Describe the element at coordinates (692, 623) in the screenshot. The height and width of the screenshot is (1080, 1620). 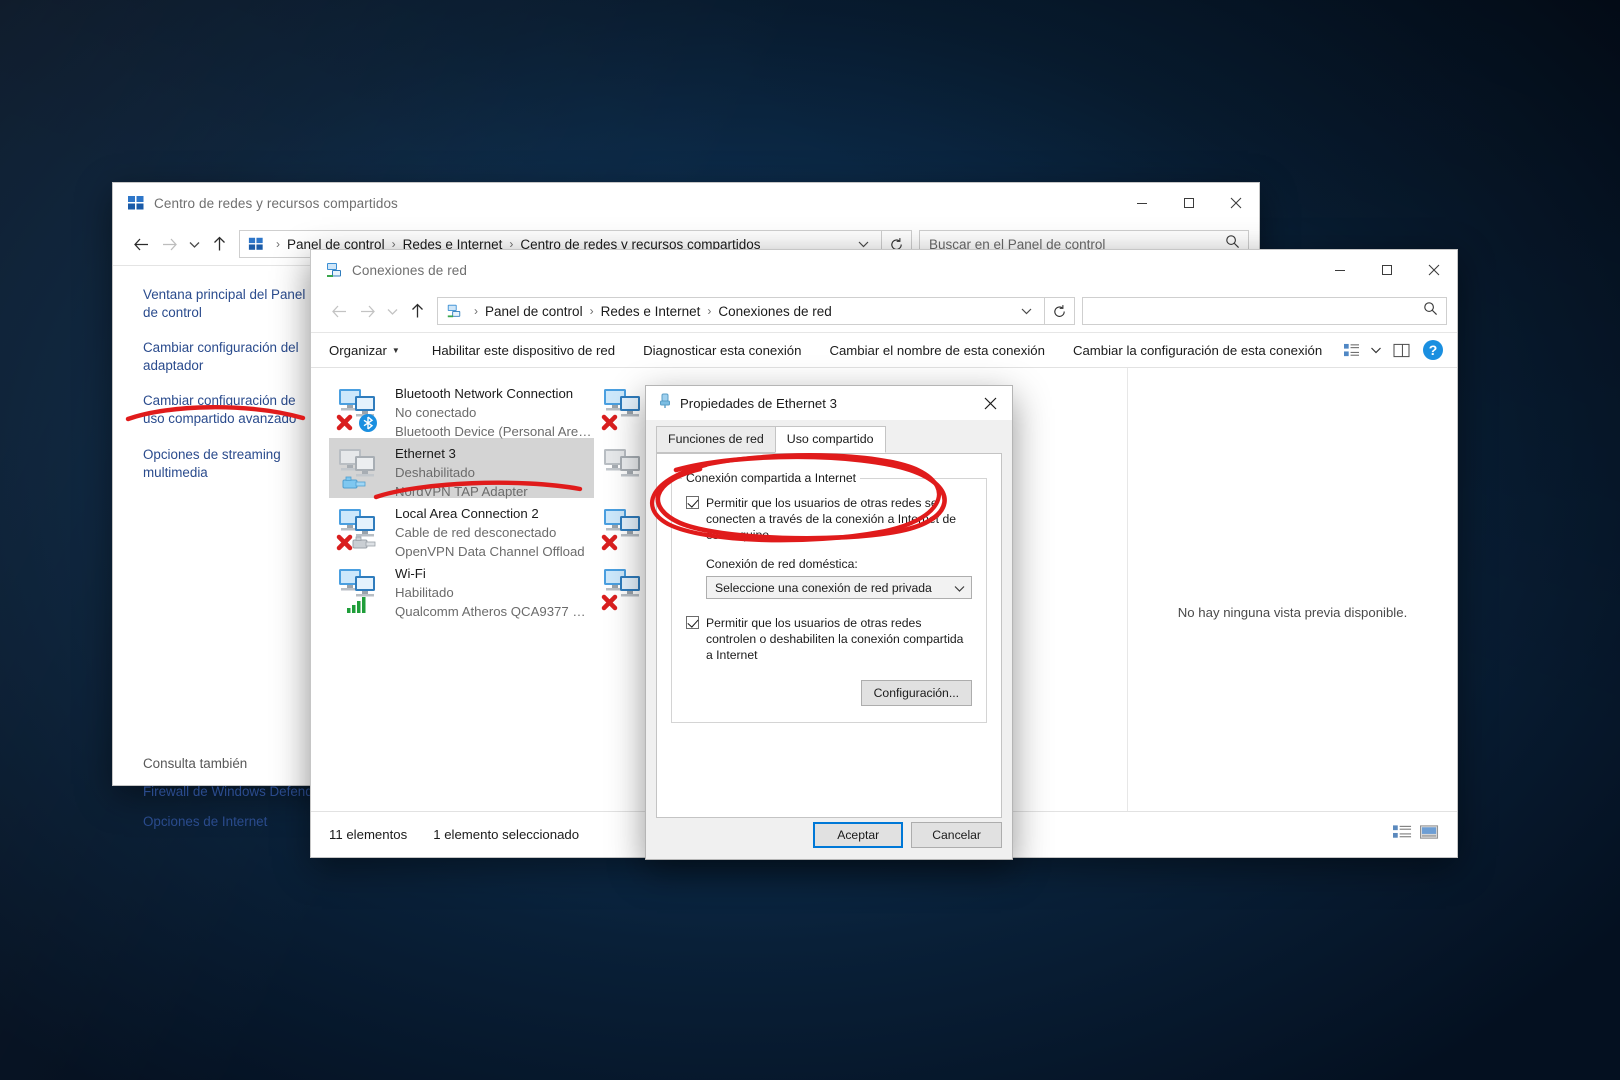
I see `allow-control-checkbox` at that location.